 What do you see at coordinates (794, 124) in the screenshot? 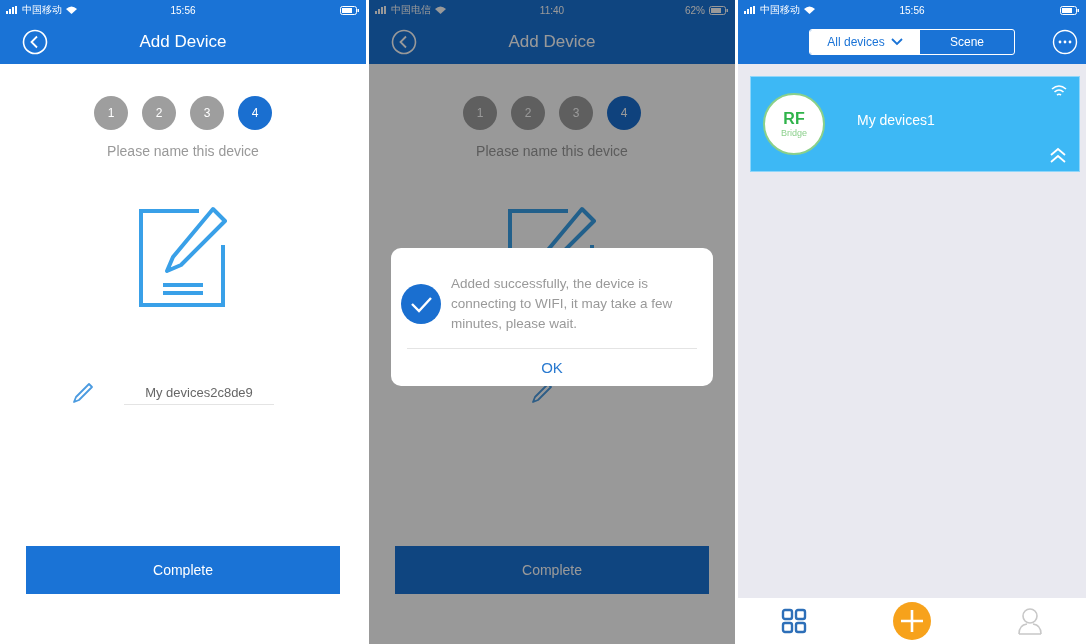
I see `rf-bridge-logo: RF Bridge` at bounding box center [794, 124].